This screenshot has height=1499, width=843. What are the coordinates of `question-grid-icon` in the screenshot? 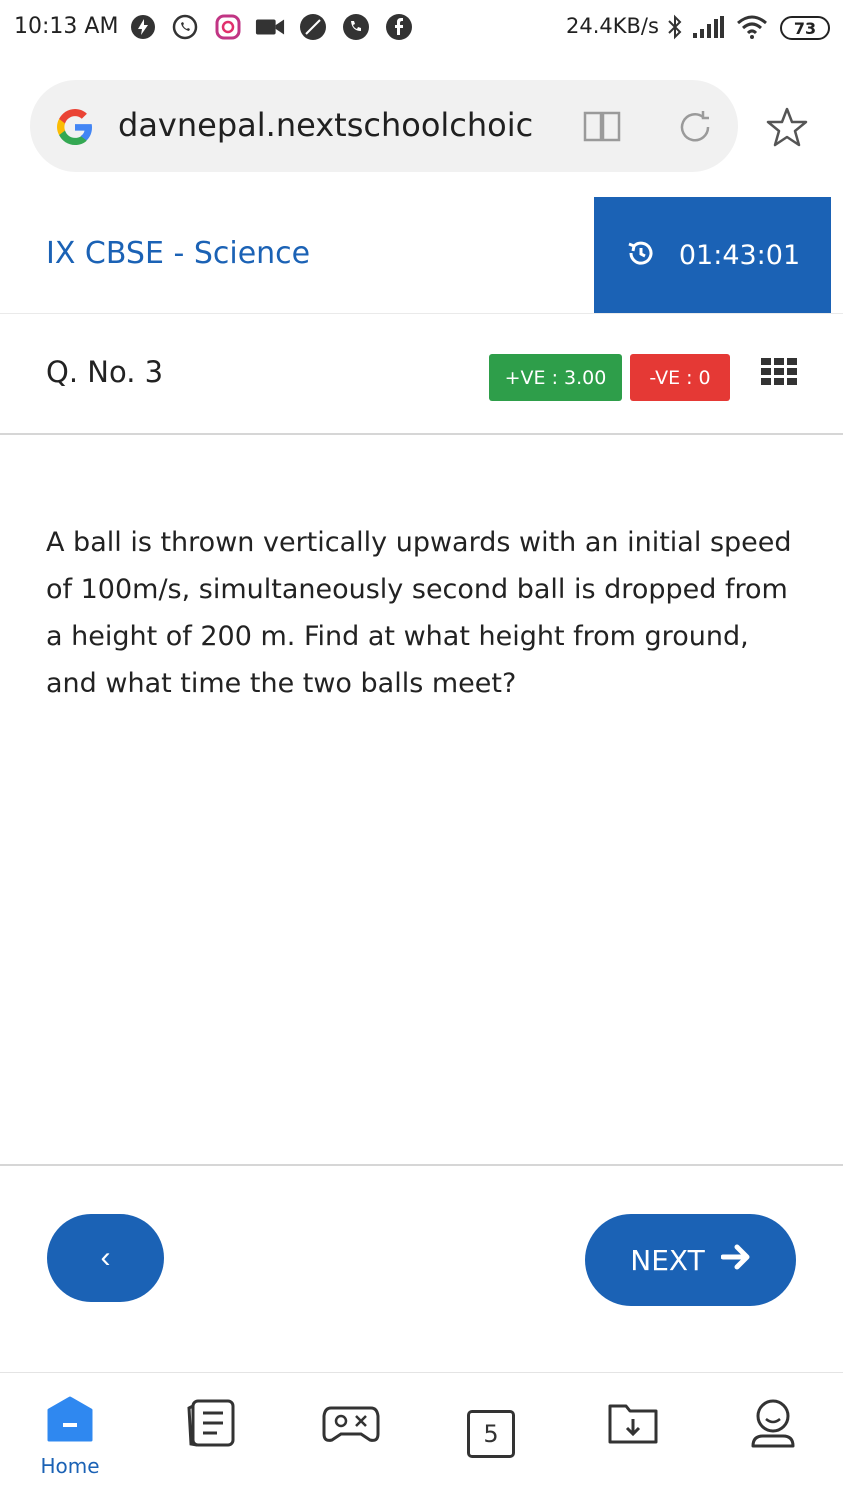 It's located at (779, 372).